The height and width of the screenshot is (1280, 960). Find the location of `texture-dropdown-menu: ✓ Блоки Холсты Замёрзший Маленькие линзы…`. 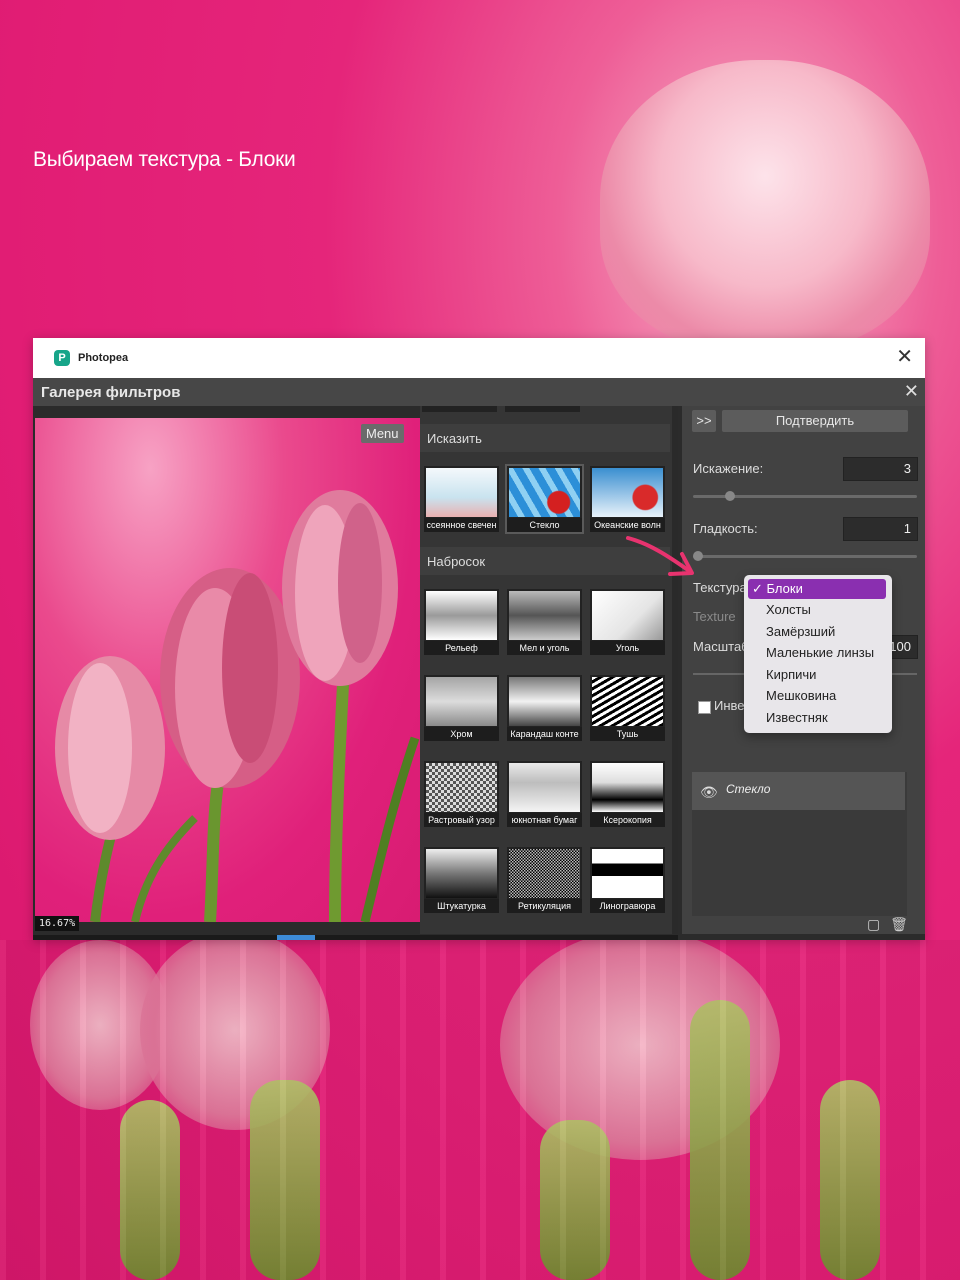

texture-dropdown-menu: ✓ Блоки Холсты Замёрзший Маленькие линзы… is located at coordinates (818, 654).